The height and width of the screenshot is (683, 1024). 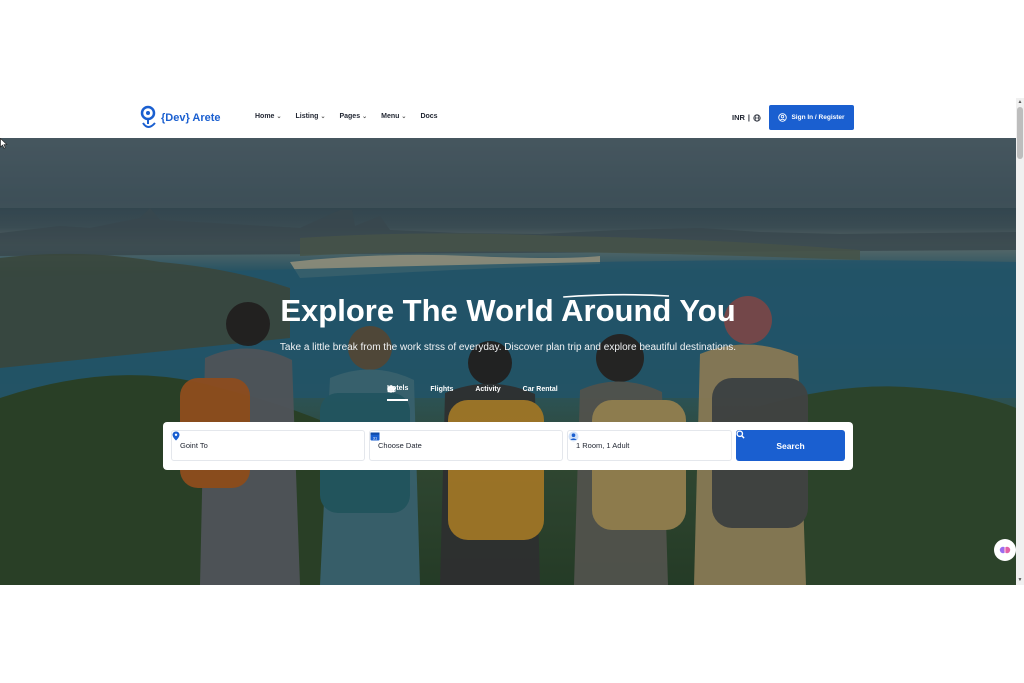 I want to click on nav-label: Pages, so click(x=350, y=116).